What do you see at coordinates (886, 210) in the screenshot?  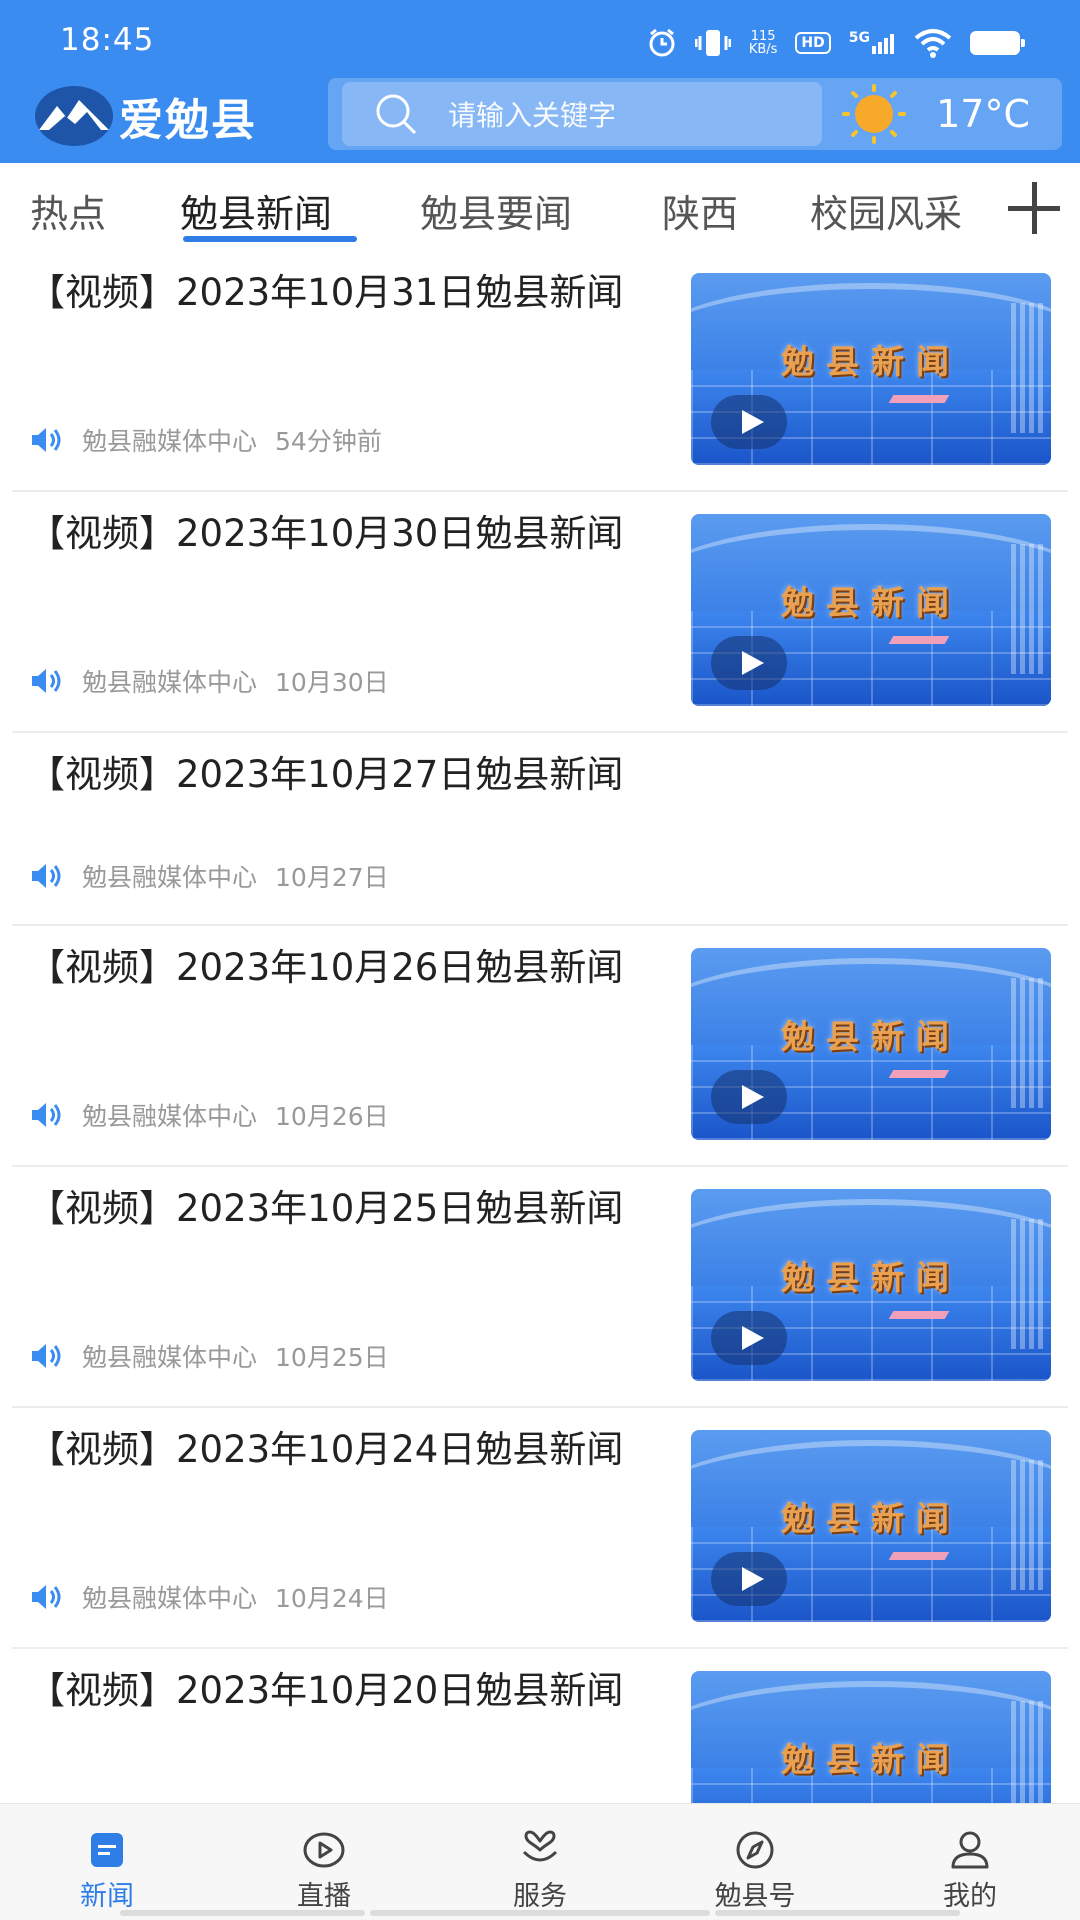 I see `tab-campus: 校园风采` at bounding box center [886, 210].